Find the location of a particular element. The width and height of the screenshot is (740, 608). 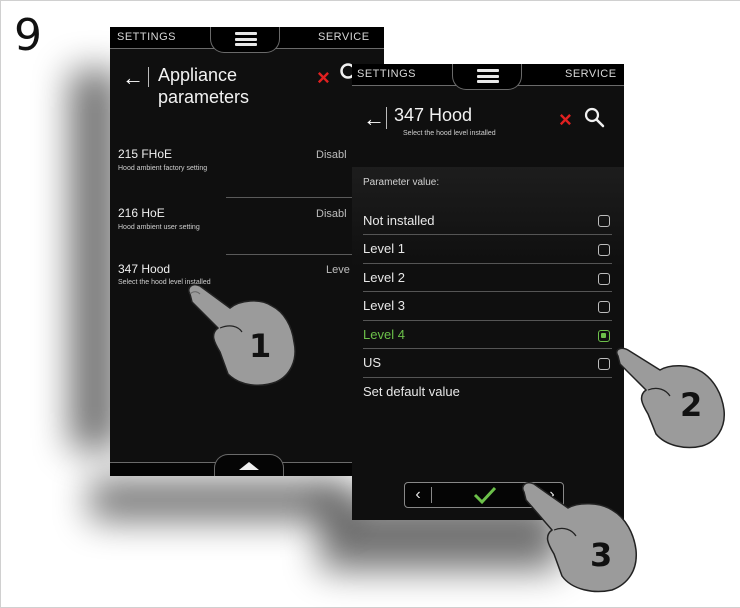

set-default-value-button: Set default value is located at coordinates (411, 391).